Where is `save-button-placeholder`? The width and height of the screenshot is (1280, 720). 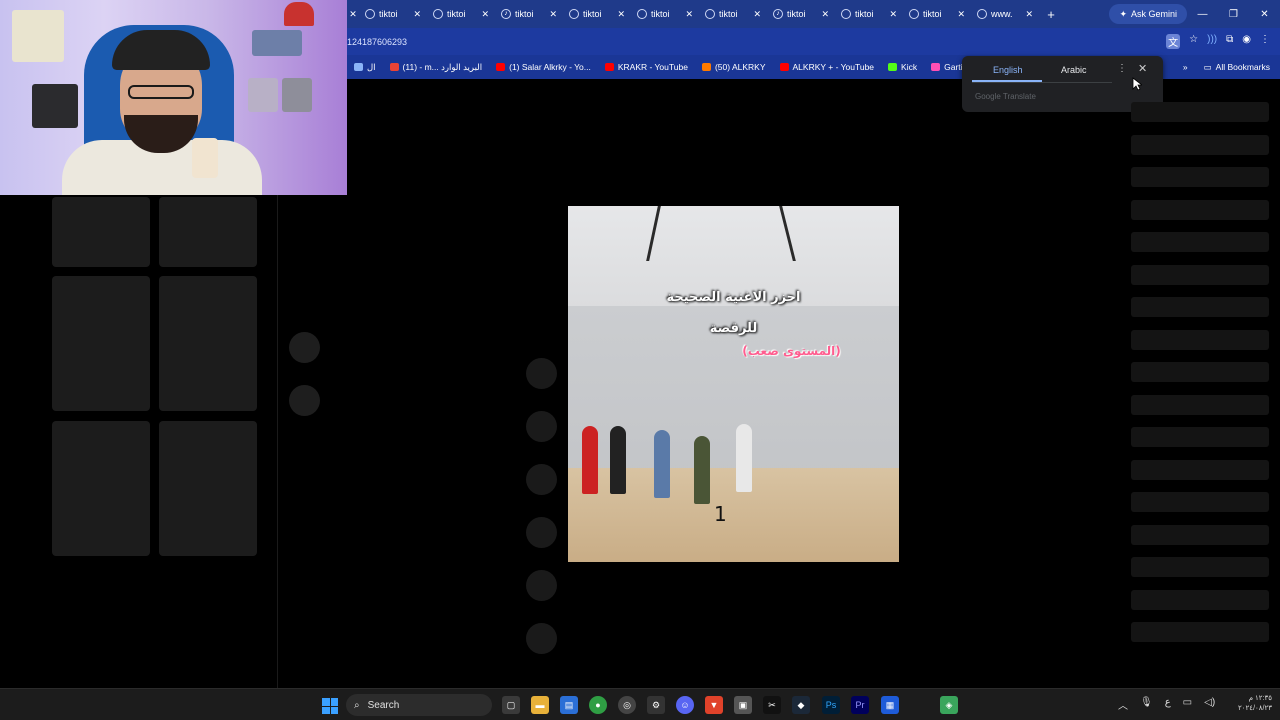 save-button-placeholder is located at coordinates (541, 479).